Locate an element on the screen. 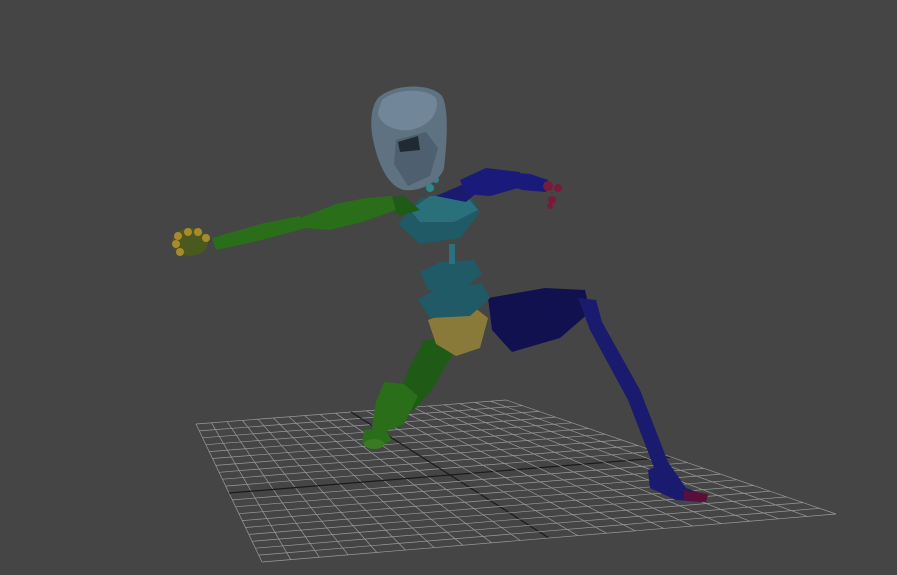 The image size is (897, 575). right-thigh is located at coordinates (539, 320).